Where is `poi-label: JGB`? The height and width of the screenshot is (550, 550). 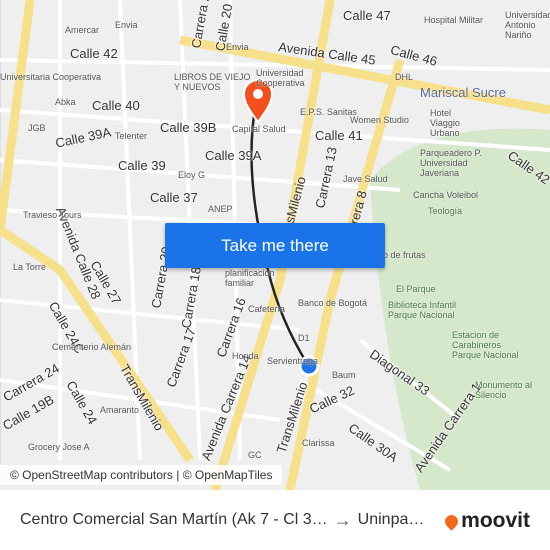 poi-label: JGB is located at coordinates (37, 128).